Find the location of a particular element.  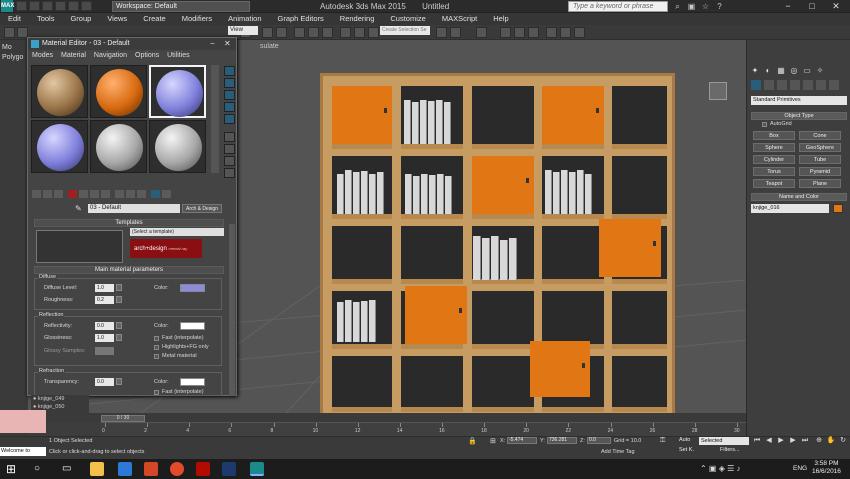

make-unique-icon is located at coordinates (94, 194).